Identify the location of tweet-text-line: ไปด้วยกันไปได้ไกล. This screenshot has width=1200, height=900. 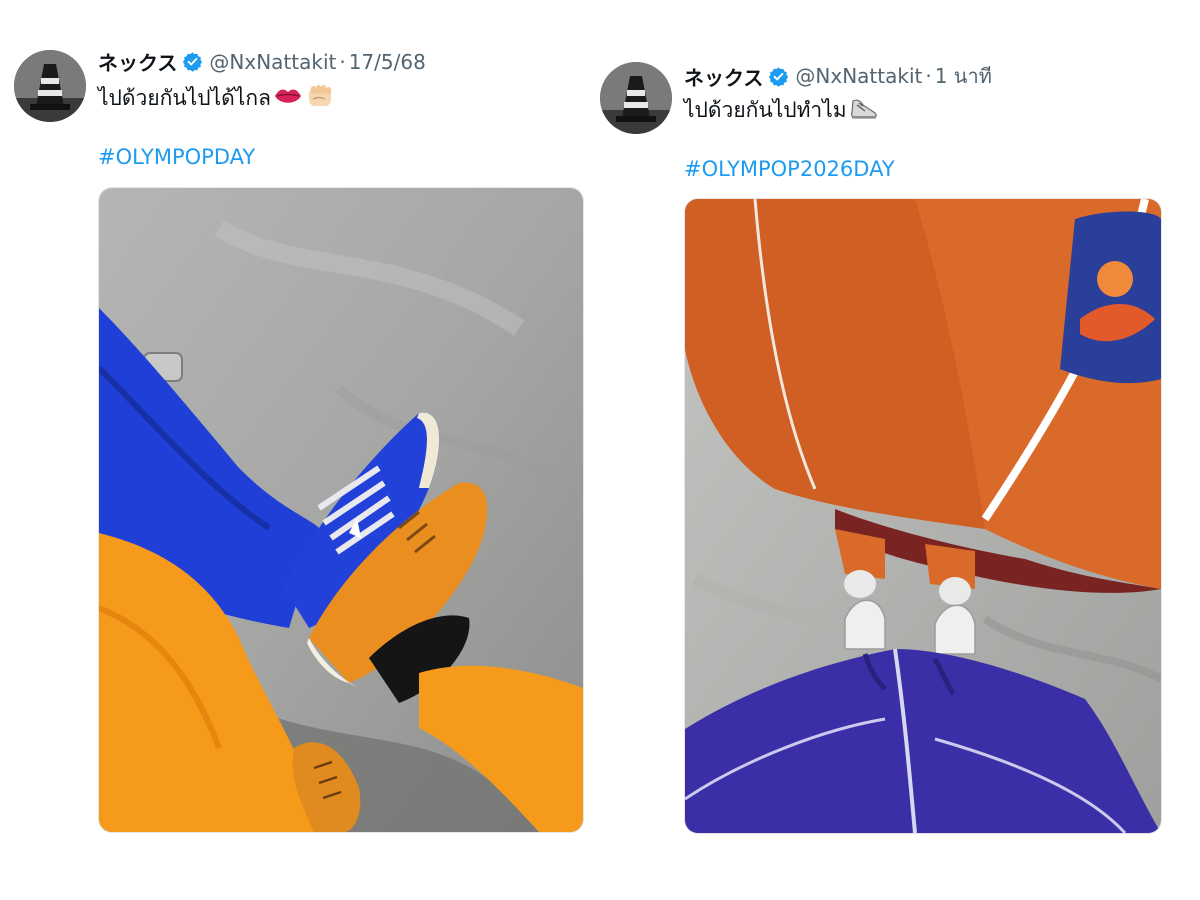
(216, 98).